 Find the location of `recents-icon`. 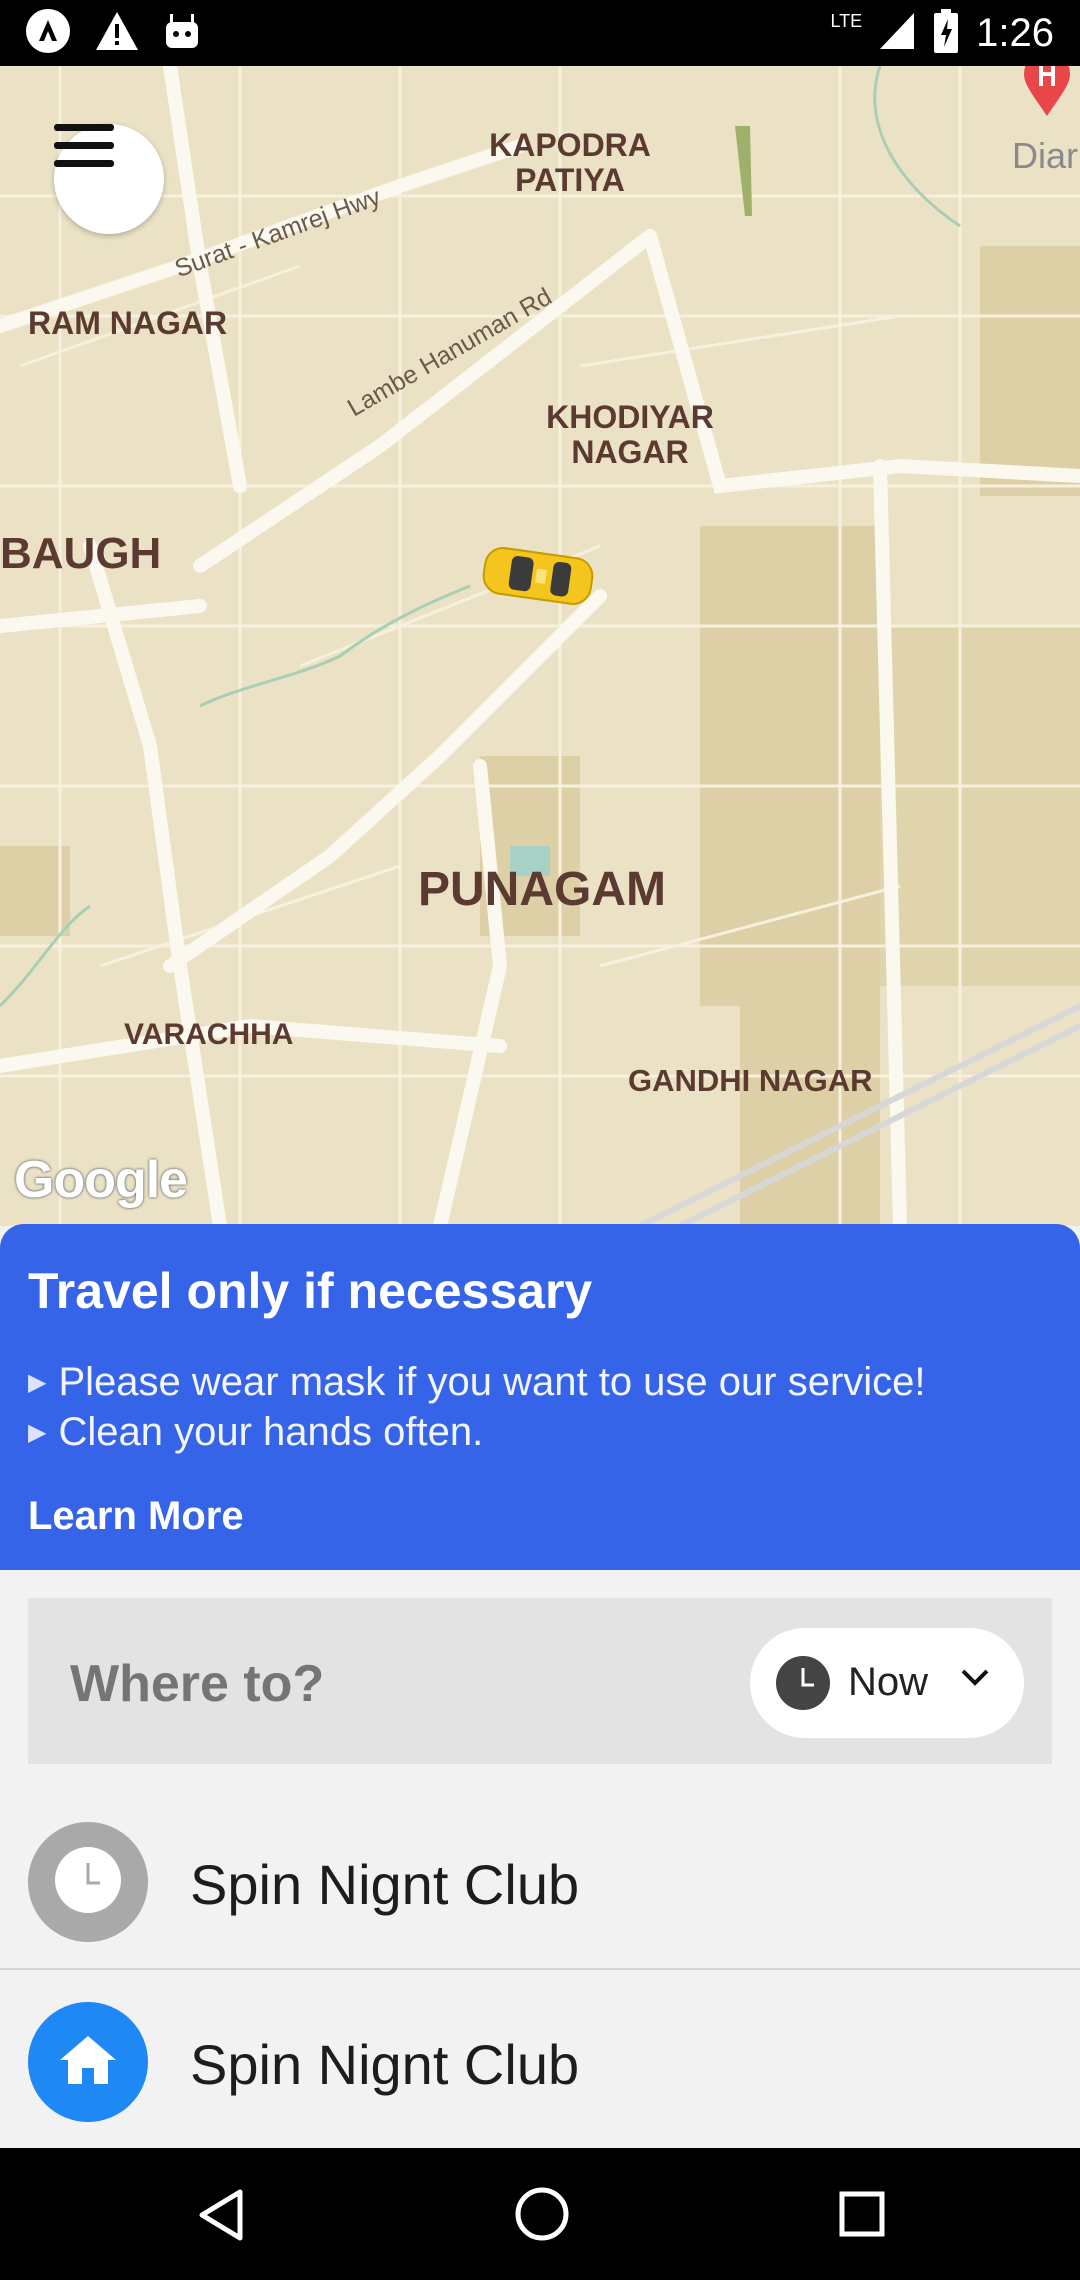

recents-icon is located at coordinates (862, 2216).